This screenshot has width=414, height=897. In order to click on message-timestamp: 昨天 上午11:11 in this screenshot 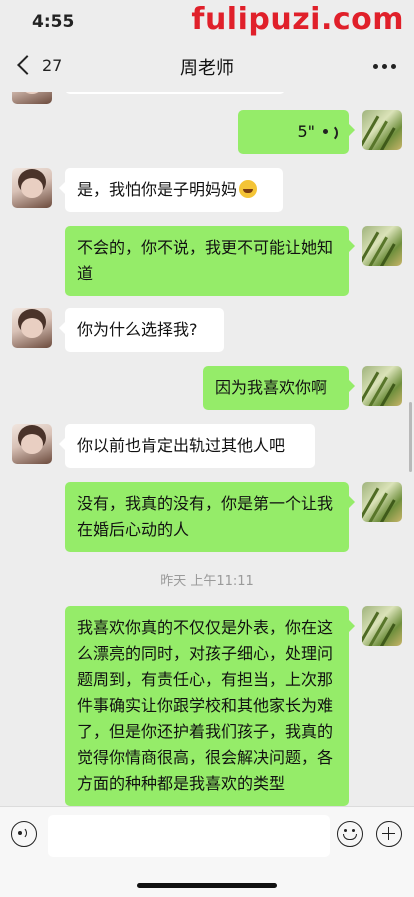, I will do `click(207, 581)`.